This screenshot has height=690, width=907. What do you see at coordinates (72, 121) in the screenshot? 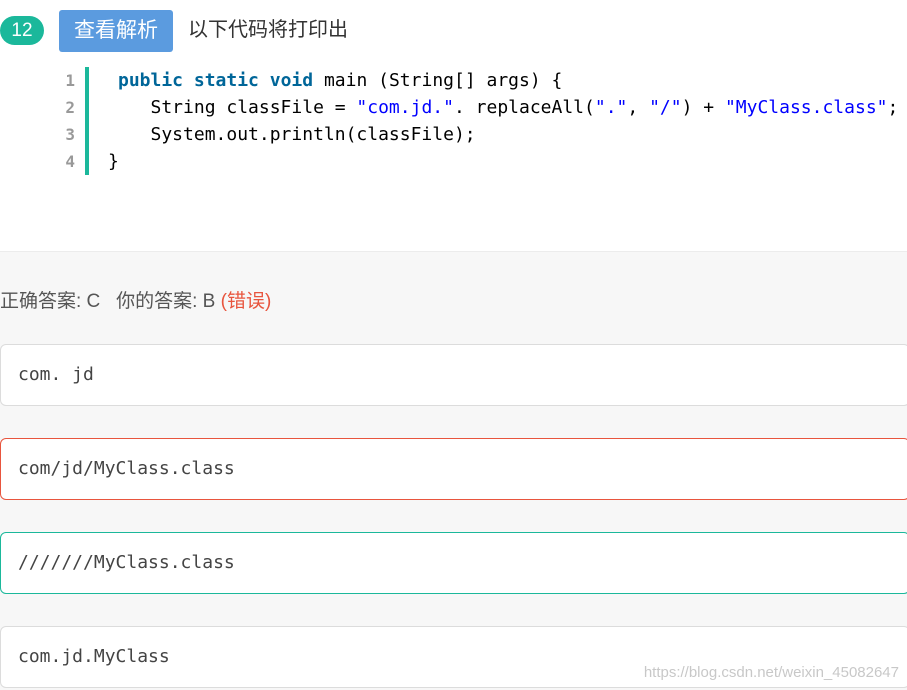
I see `line-number-gutter: 1 2 3 4` at bounding box center [72, 121].